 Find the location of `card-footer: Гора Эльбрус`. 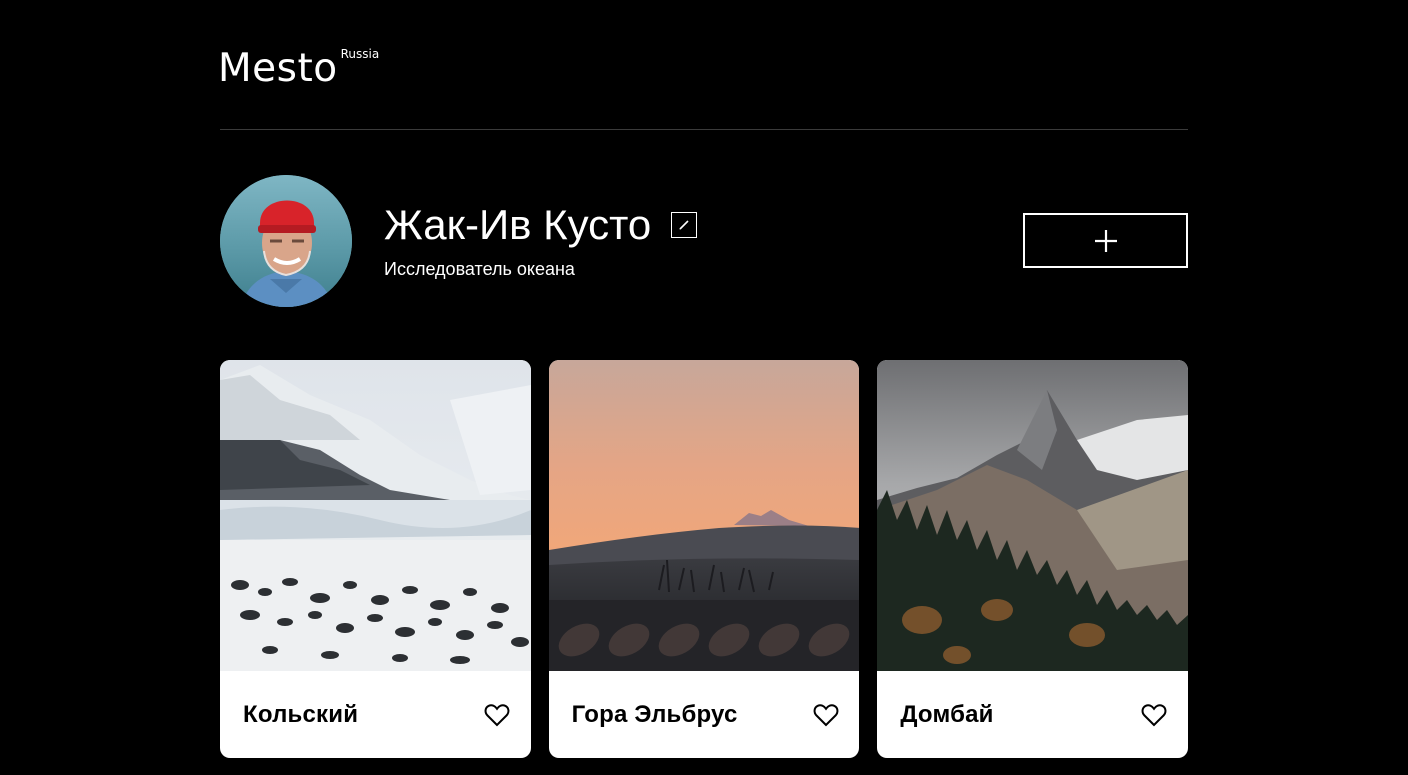

card-footer: Гора Эльбрус is located at coordinates (704, 714).